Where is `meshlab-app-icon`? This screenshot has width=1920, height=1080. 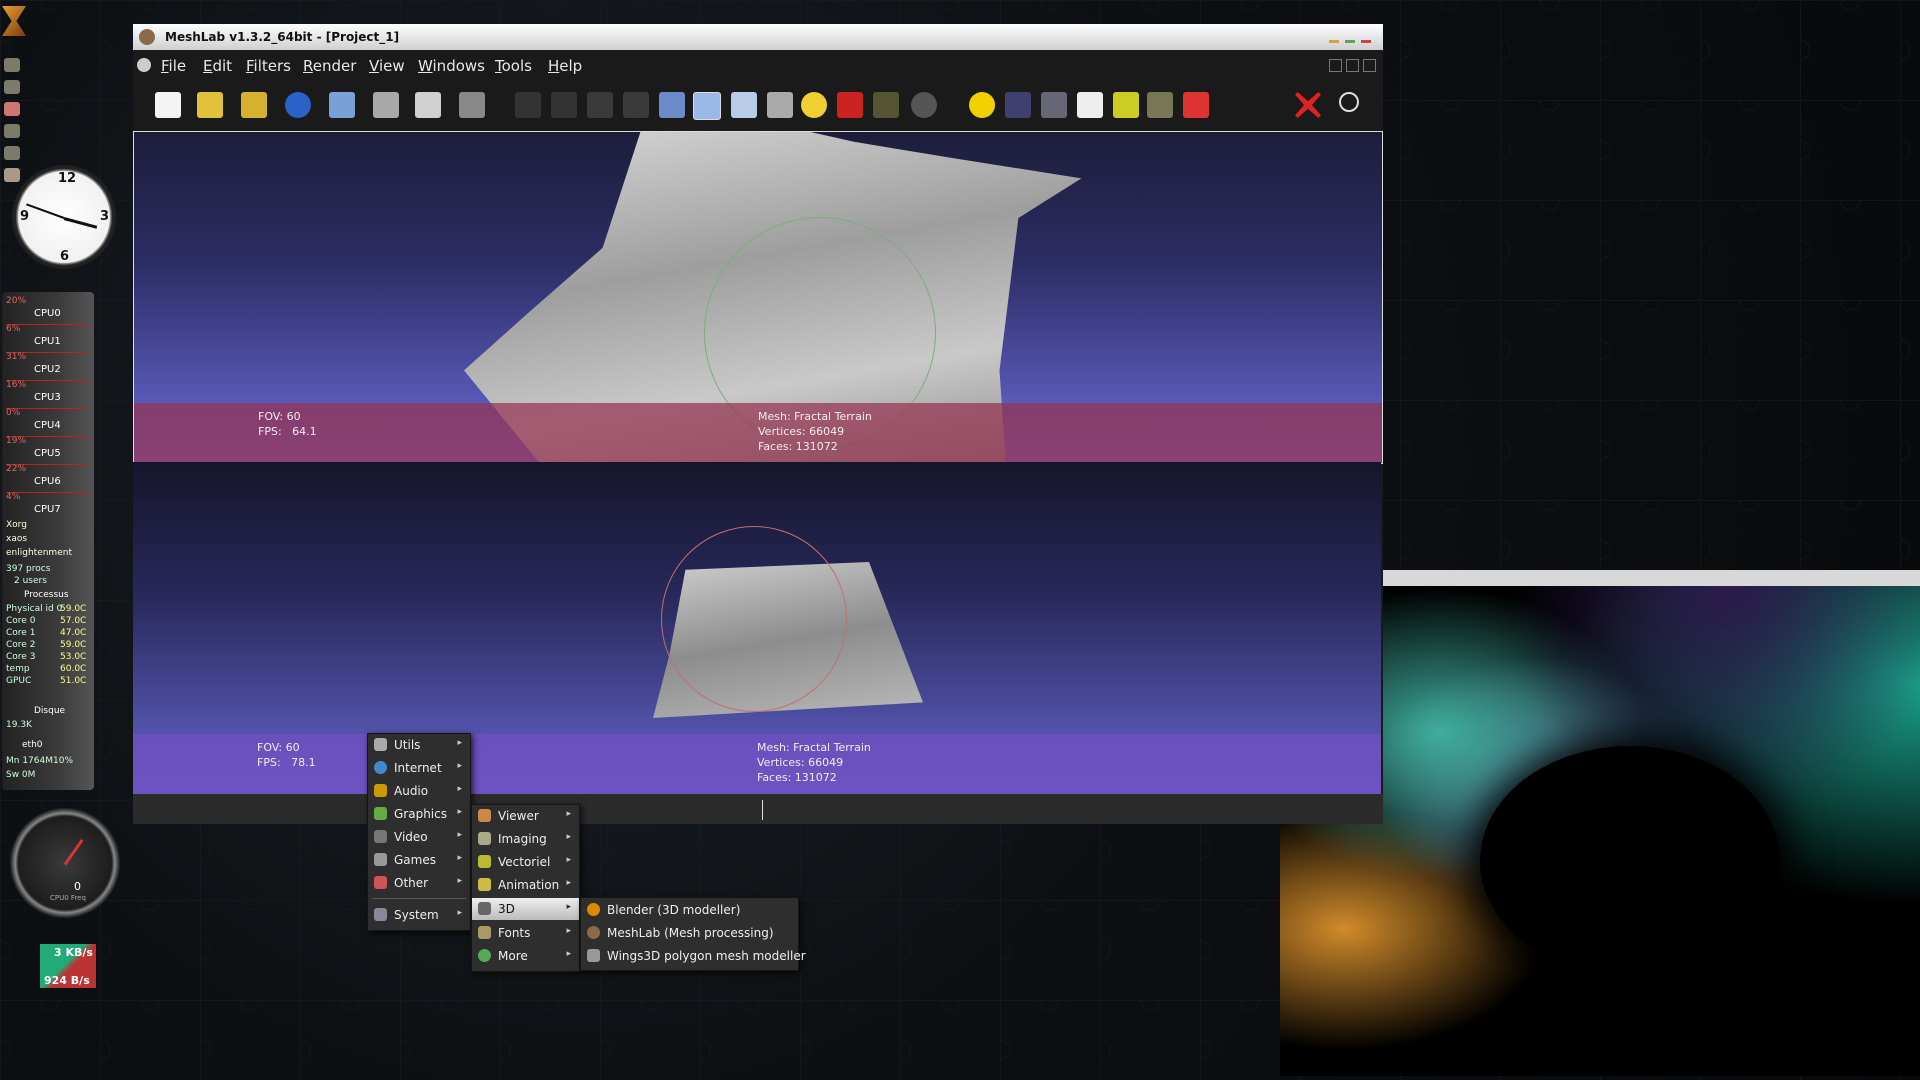
meshlab-app-icon is located at coordinates (147, 37).